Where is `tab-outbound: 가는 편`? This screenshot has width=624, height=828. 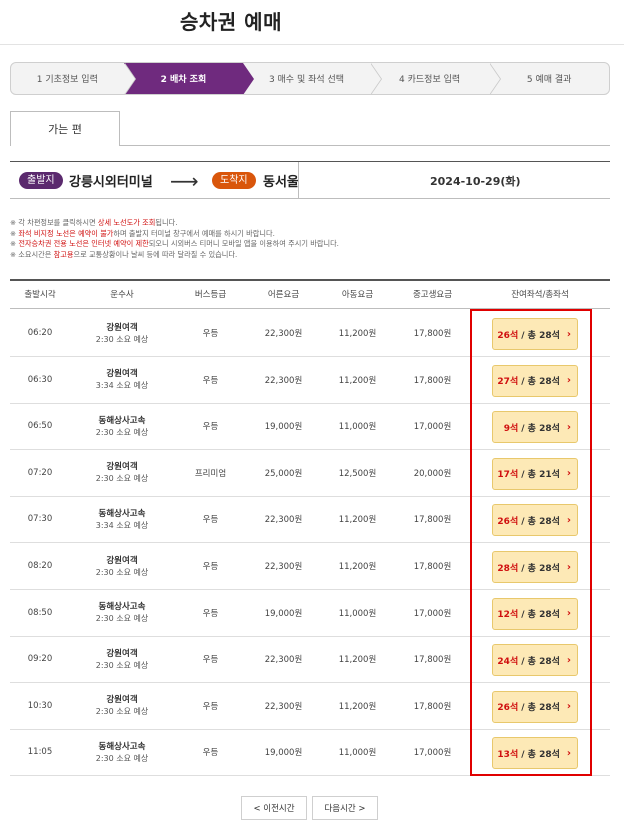
tab-outbound: 가는 편 is located at coordinates (65, 128).